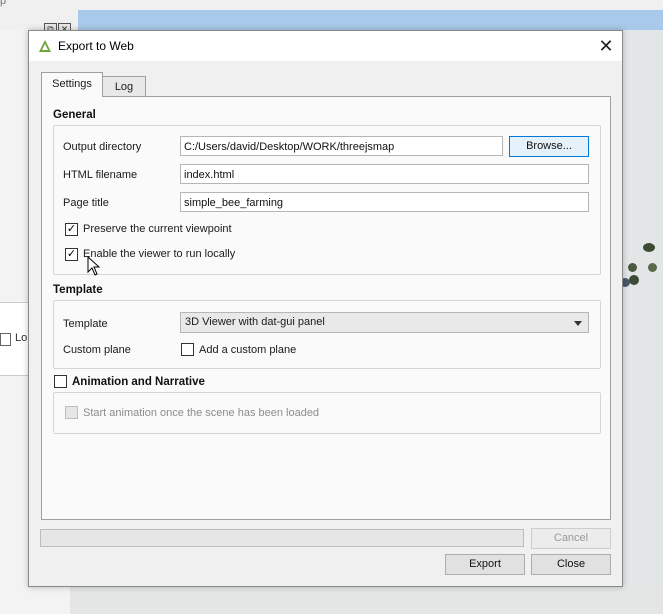 The height and width of the screenshot is (614, 663). Describe the element at coordinates (96, 46) in the screenshot. I see `dialog-title: Export to Web` at that location.